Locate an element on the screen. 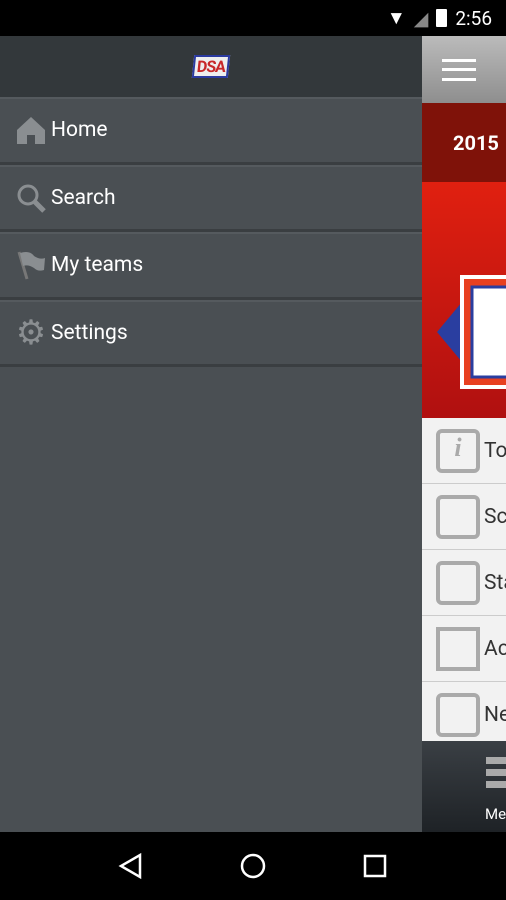 The image size is (506, 900). grid-list-icon is located at coordinates (496, 773).